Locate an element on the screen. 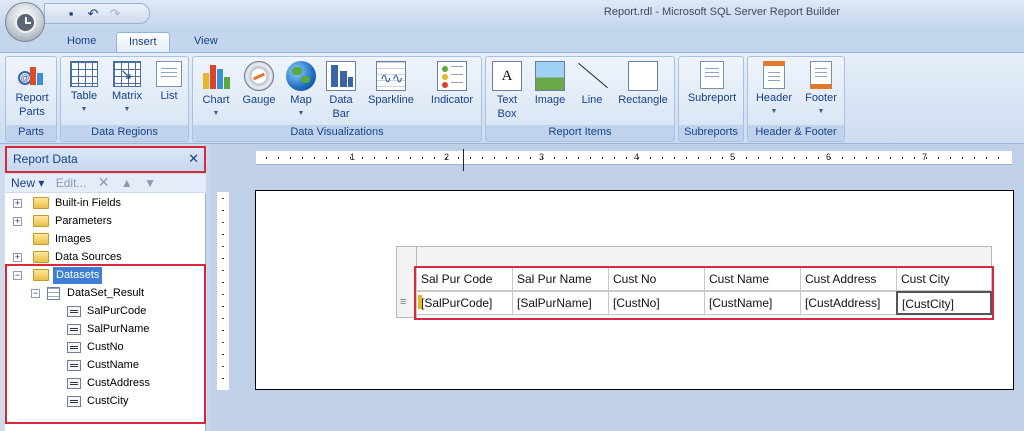 Image resolution: width=1024 pixels, height=431 pixels. clock-icon is located at coordinates (25, 22).